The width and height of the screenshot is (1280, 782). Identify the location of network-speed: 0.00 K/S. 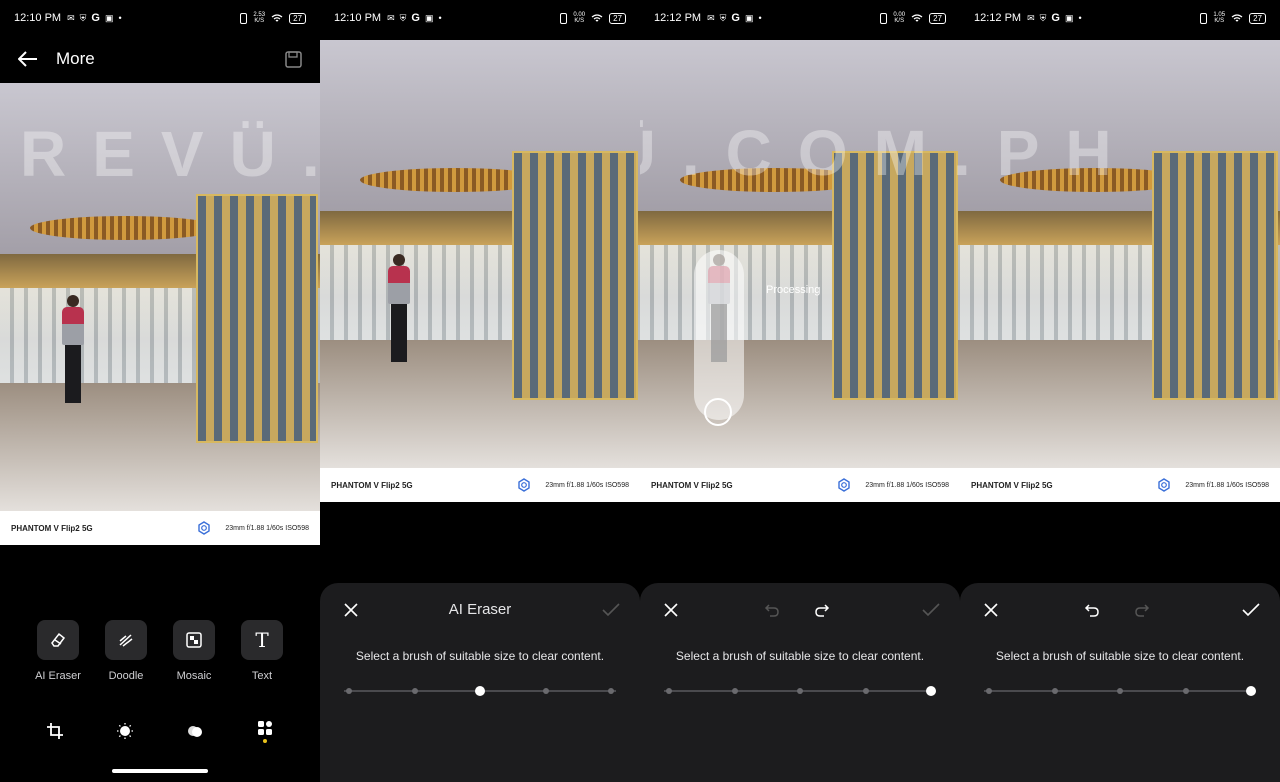
(579, 18).